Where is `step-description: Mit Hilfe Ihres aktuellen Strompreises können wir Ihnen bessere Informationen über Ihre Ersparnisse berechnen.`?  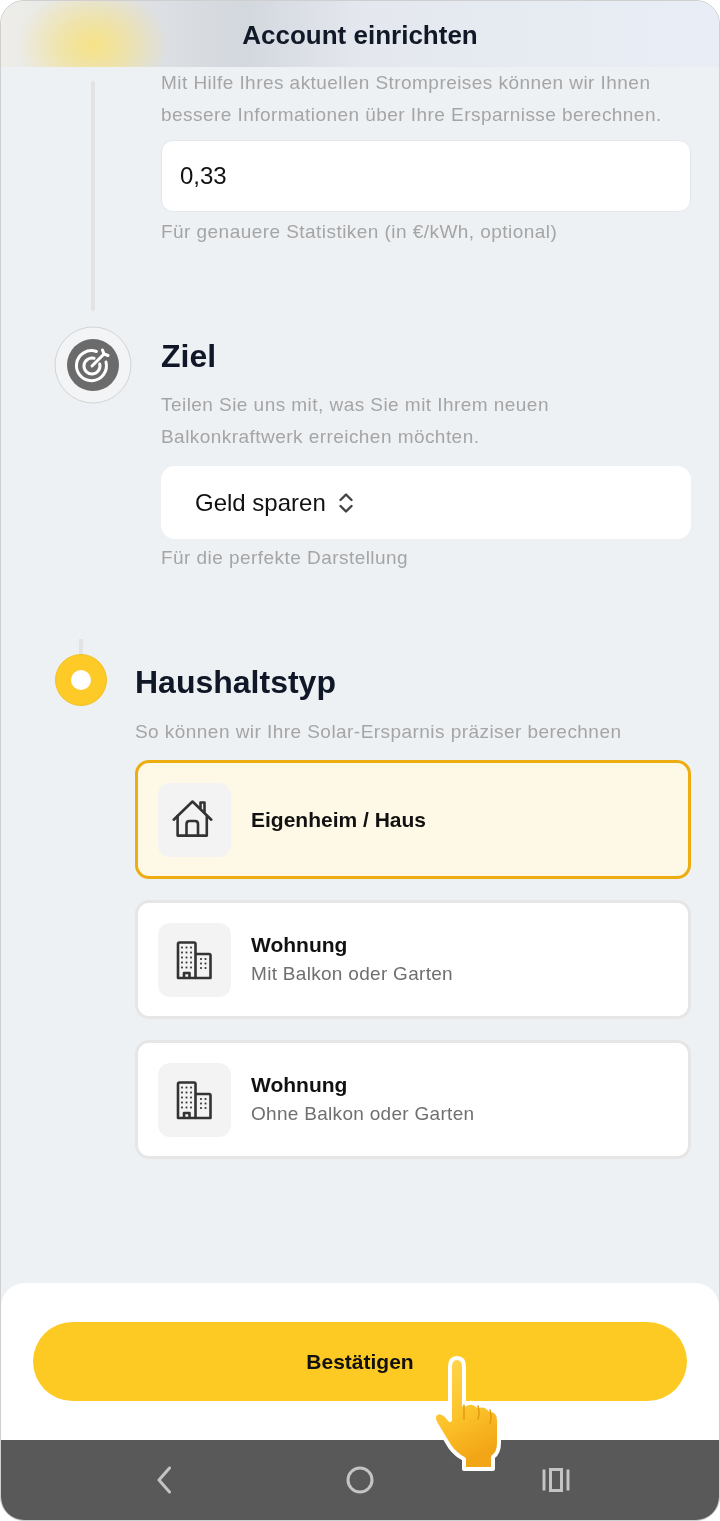 step-description: Mit Hilfe Ihres aktuellen Strompreises können wir Ihnen bessere Informationen über Ihre Ersparnisse berechnen. is located at coordinates (412, 99).